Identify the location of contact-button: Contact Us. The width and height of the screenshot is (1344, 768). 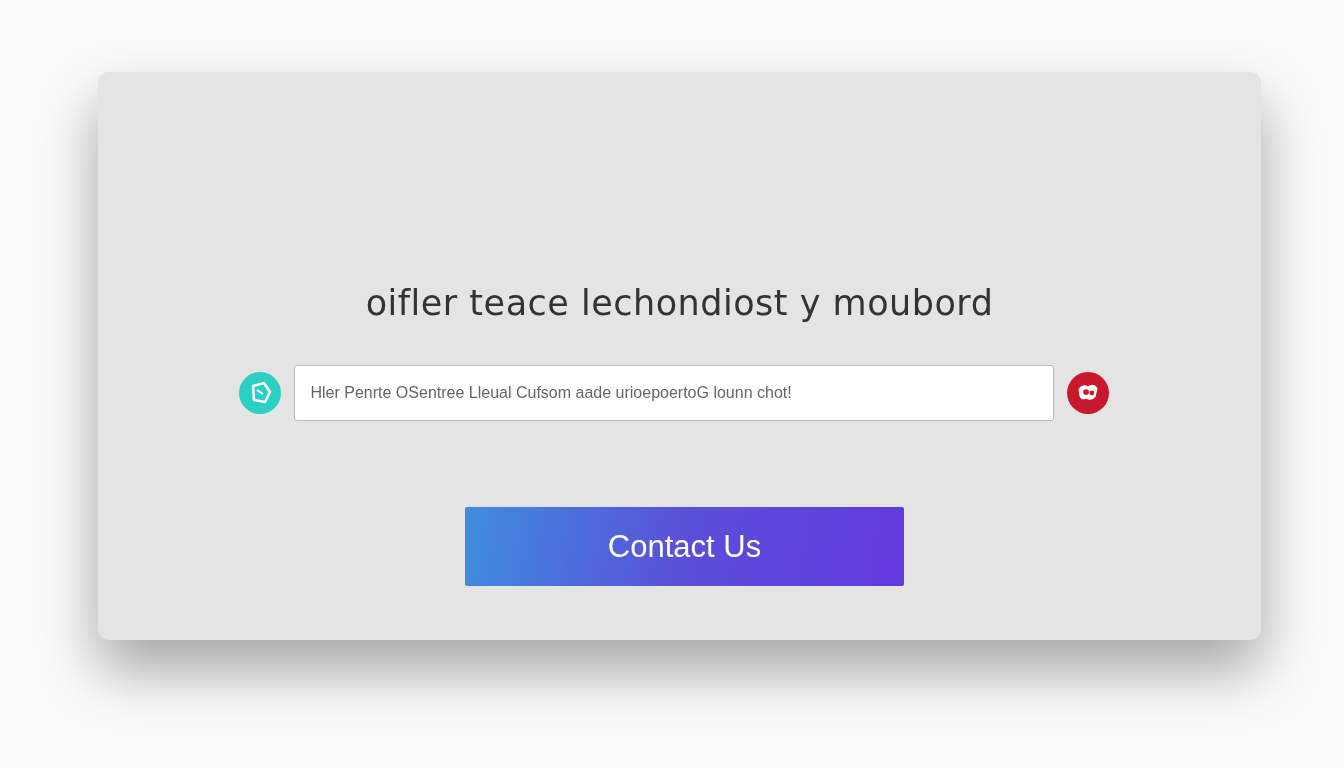
(684, 546).